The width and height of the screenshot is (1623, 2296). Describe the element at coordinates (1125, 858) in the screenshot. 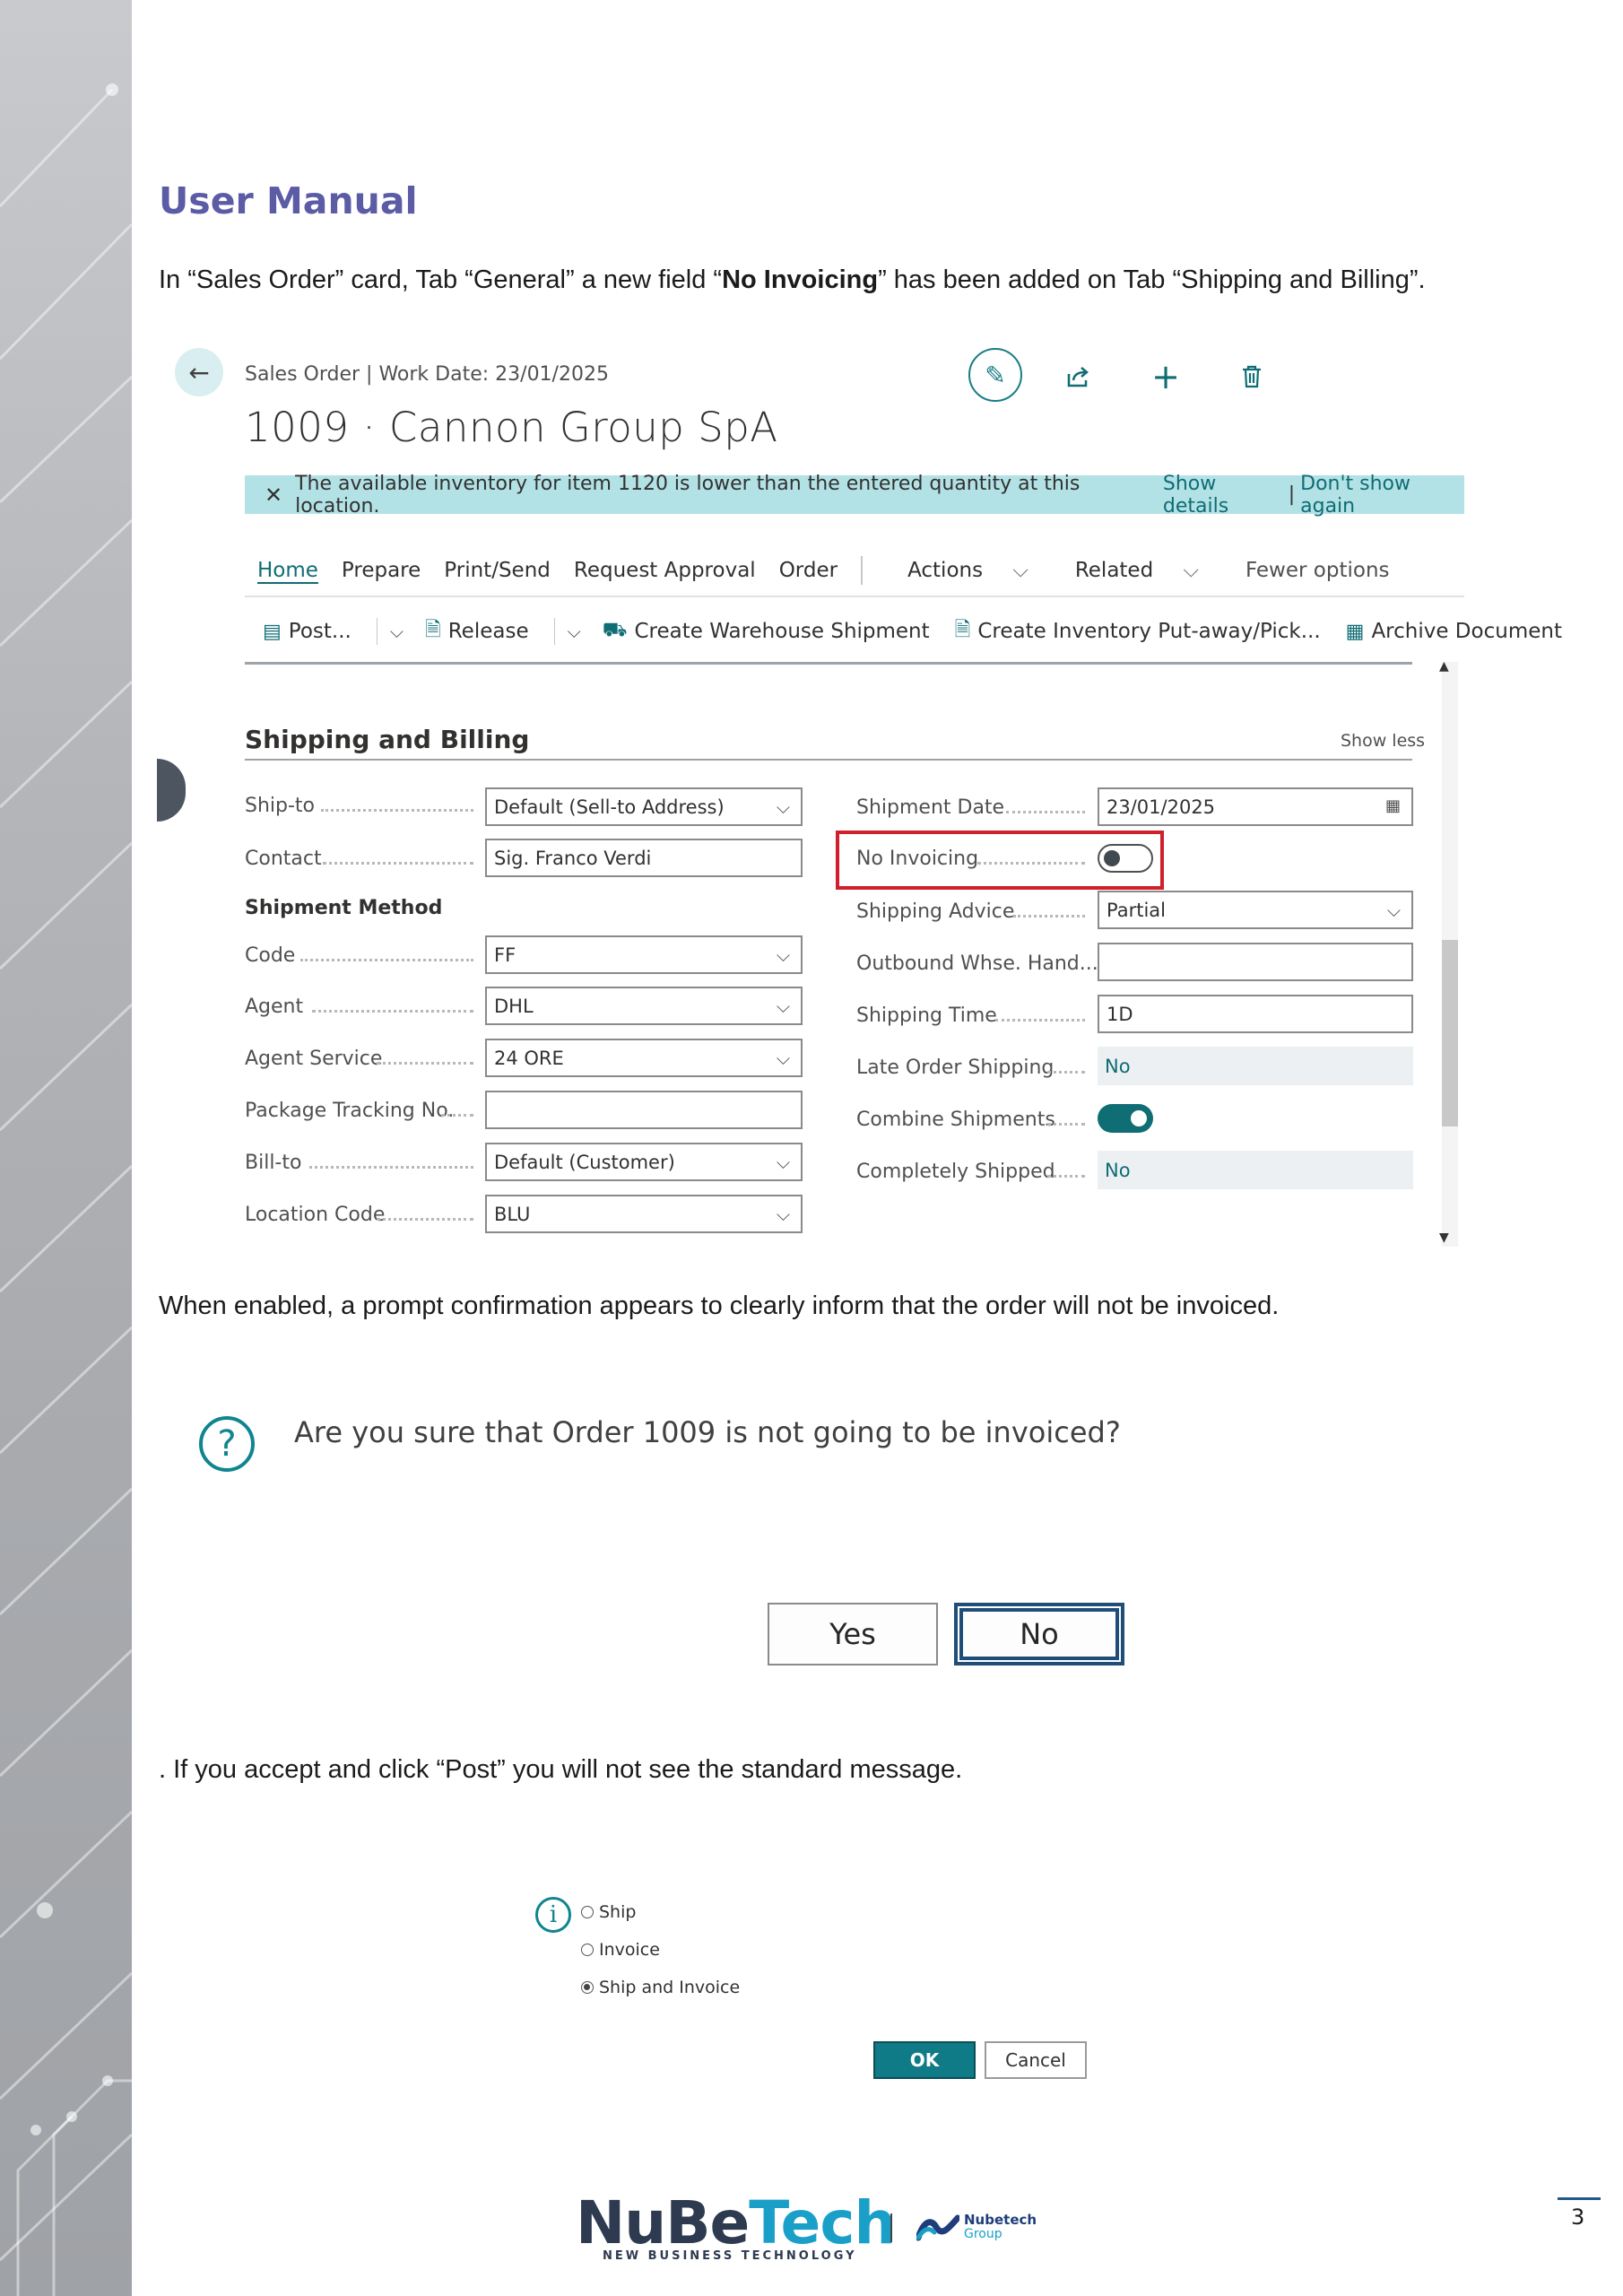

I see `no-invoicing-toggle` at that location.